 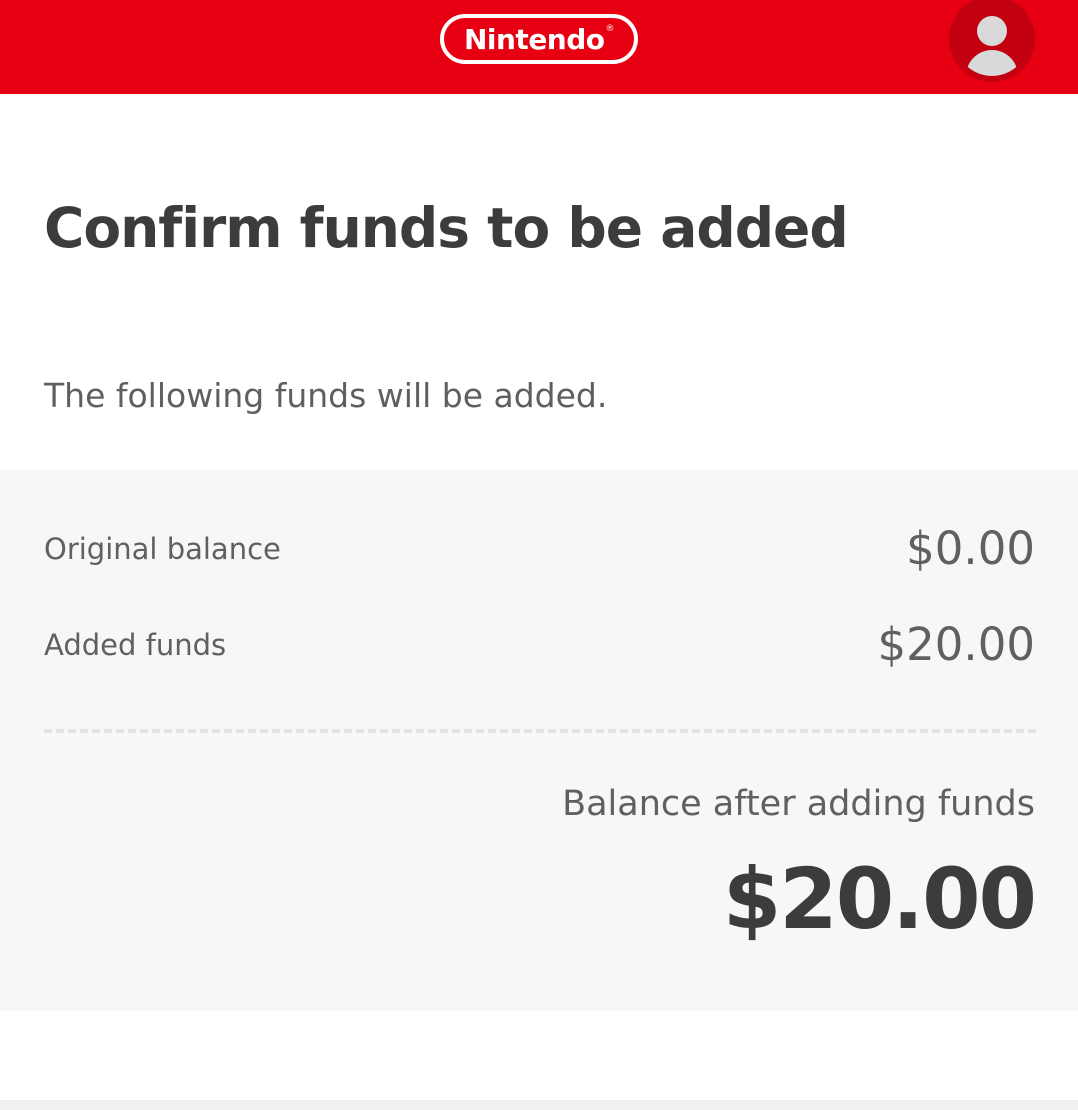 I want to click on nintendo-logo: Nintendo ®, so click(x=539, y=39).